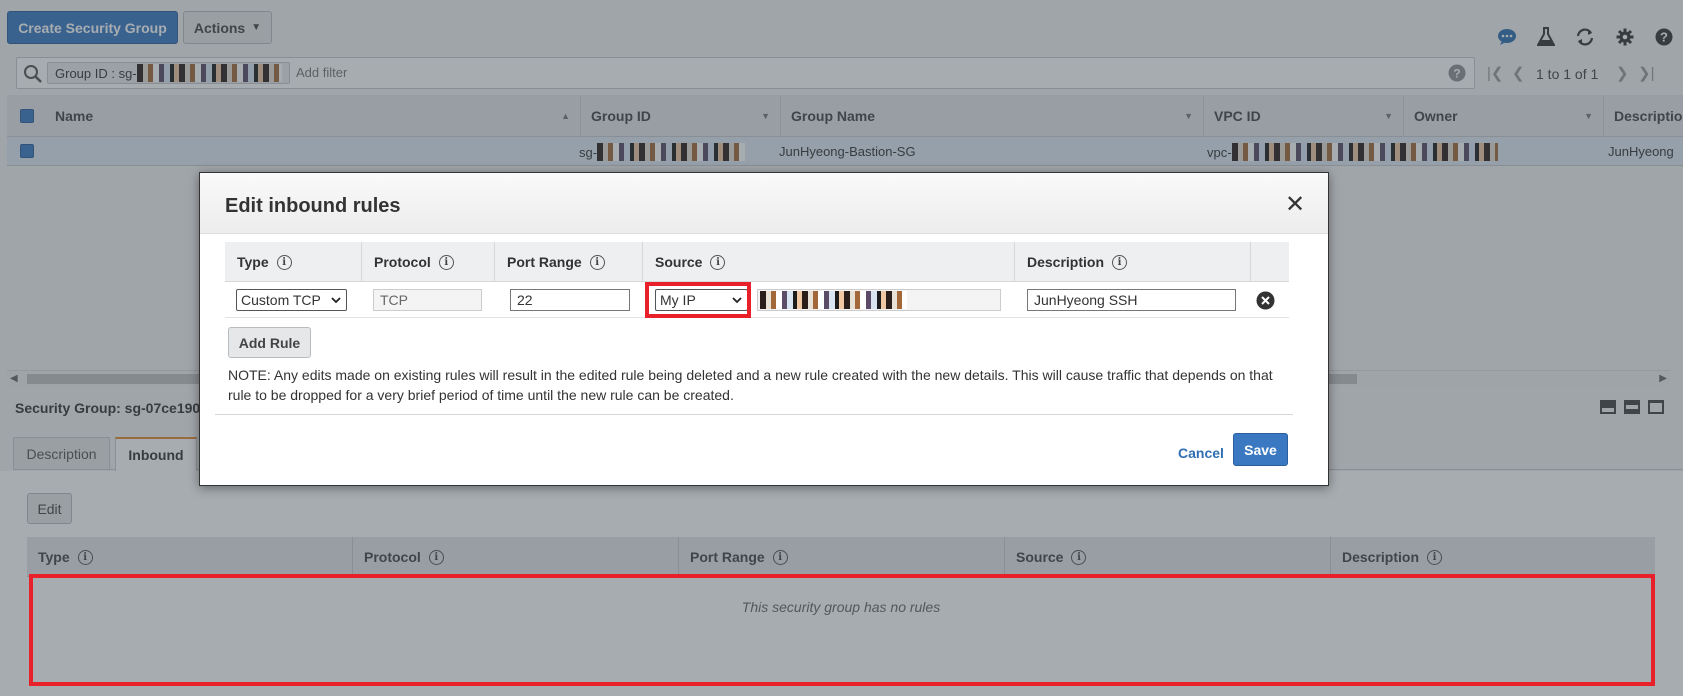 This screenshot has width=1683, height=696. I want to click on type-select: Custom TCP, so click(291, 300).